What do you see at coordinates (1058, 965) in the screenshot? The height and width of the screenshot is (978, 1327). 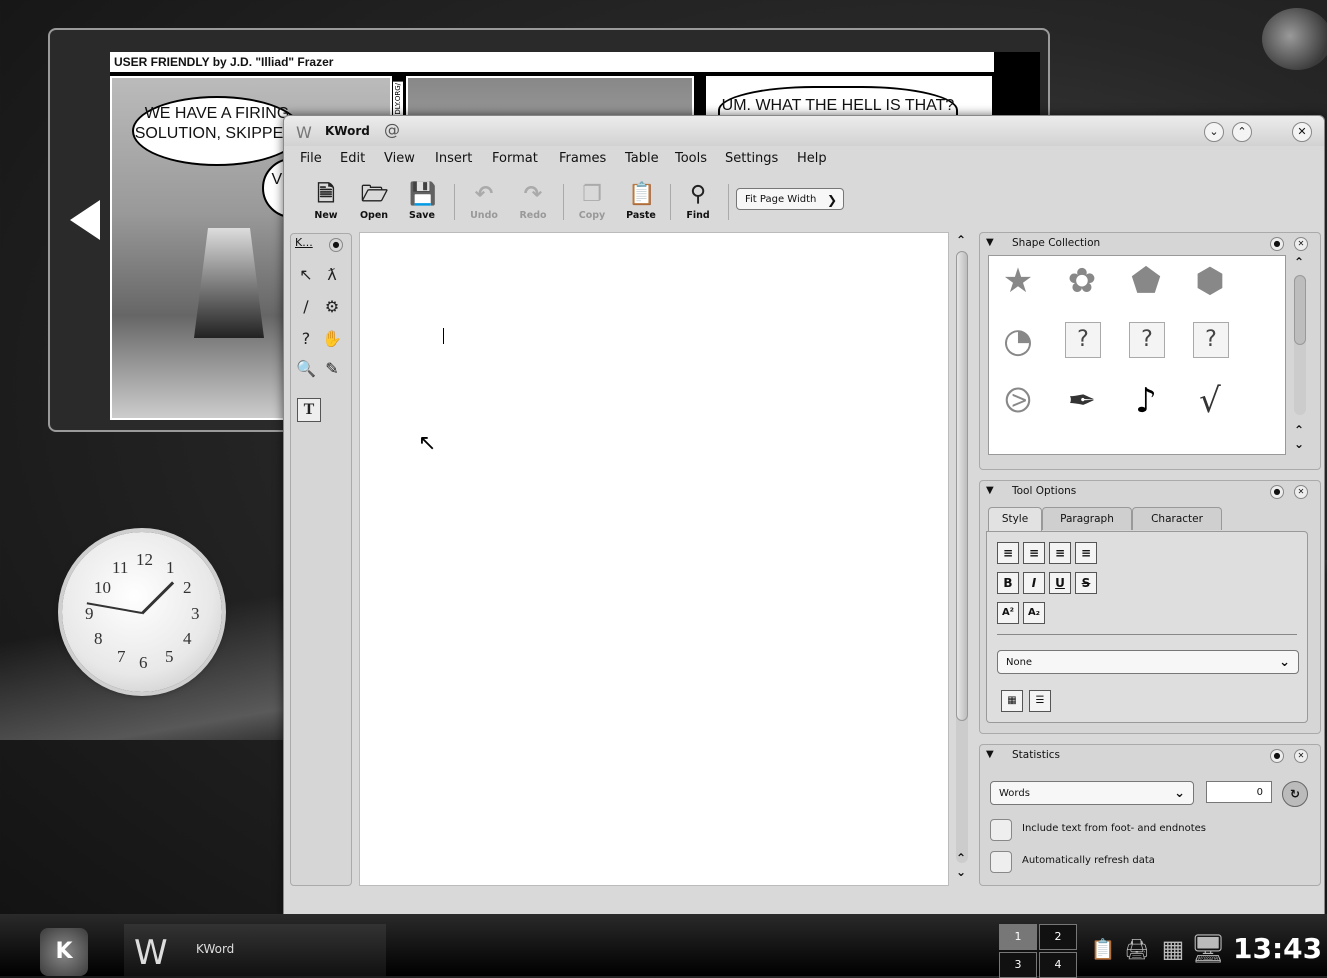 I see `desktop-4: 4` at bounding box center [1058, 965].